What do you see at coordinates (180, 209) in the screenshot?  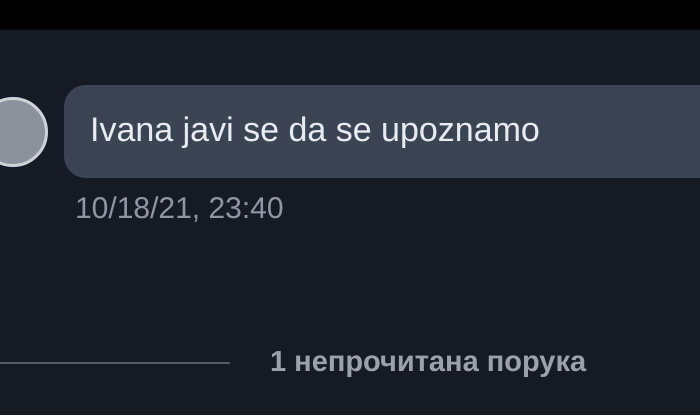 I see `message-timestamp: 10/18/21, 23:40` at bounding box center [180, 209].